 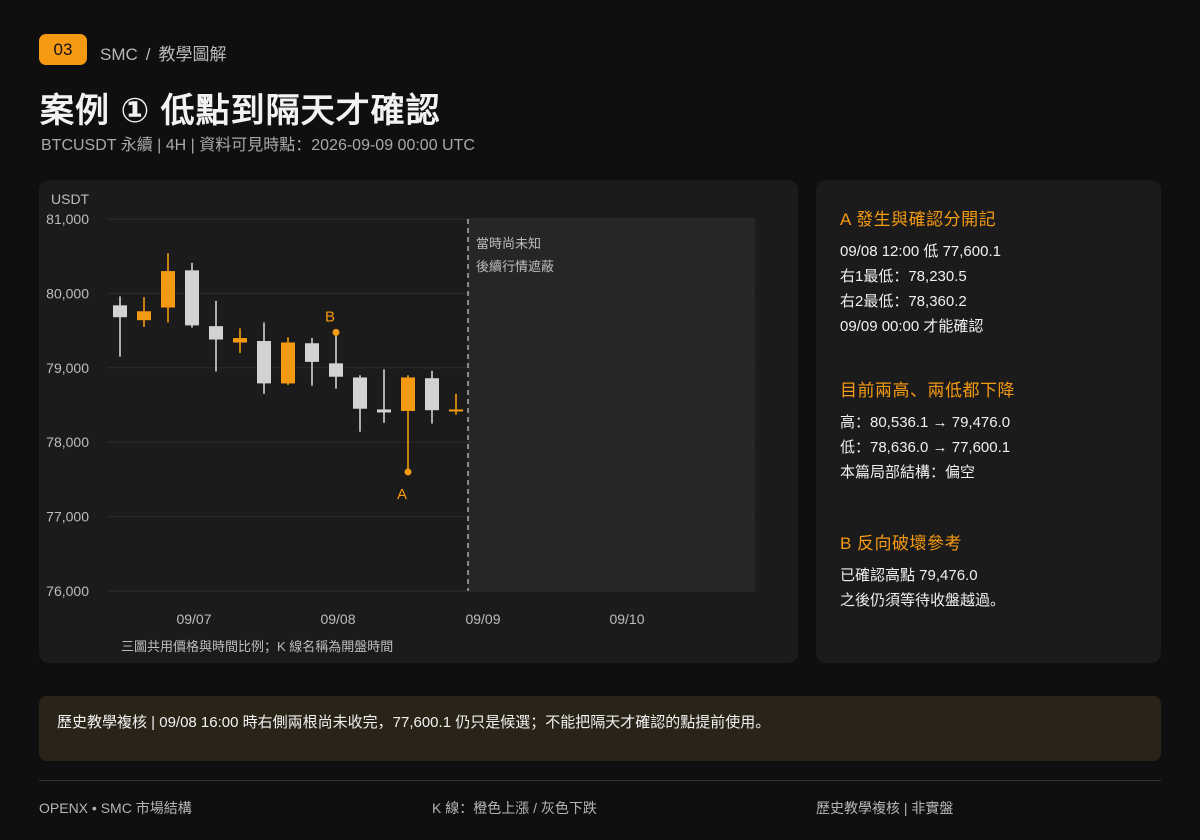 I want to click on x-tick-label: 09/09, so click(x=482, y=619).